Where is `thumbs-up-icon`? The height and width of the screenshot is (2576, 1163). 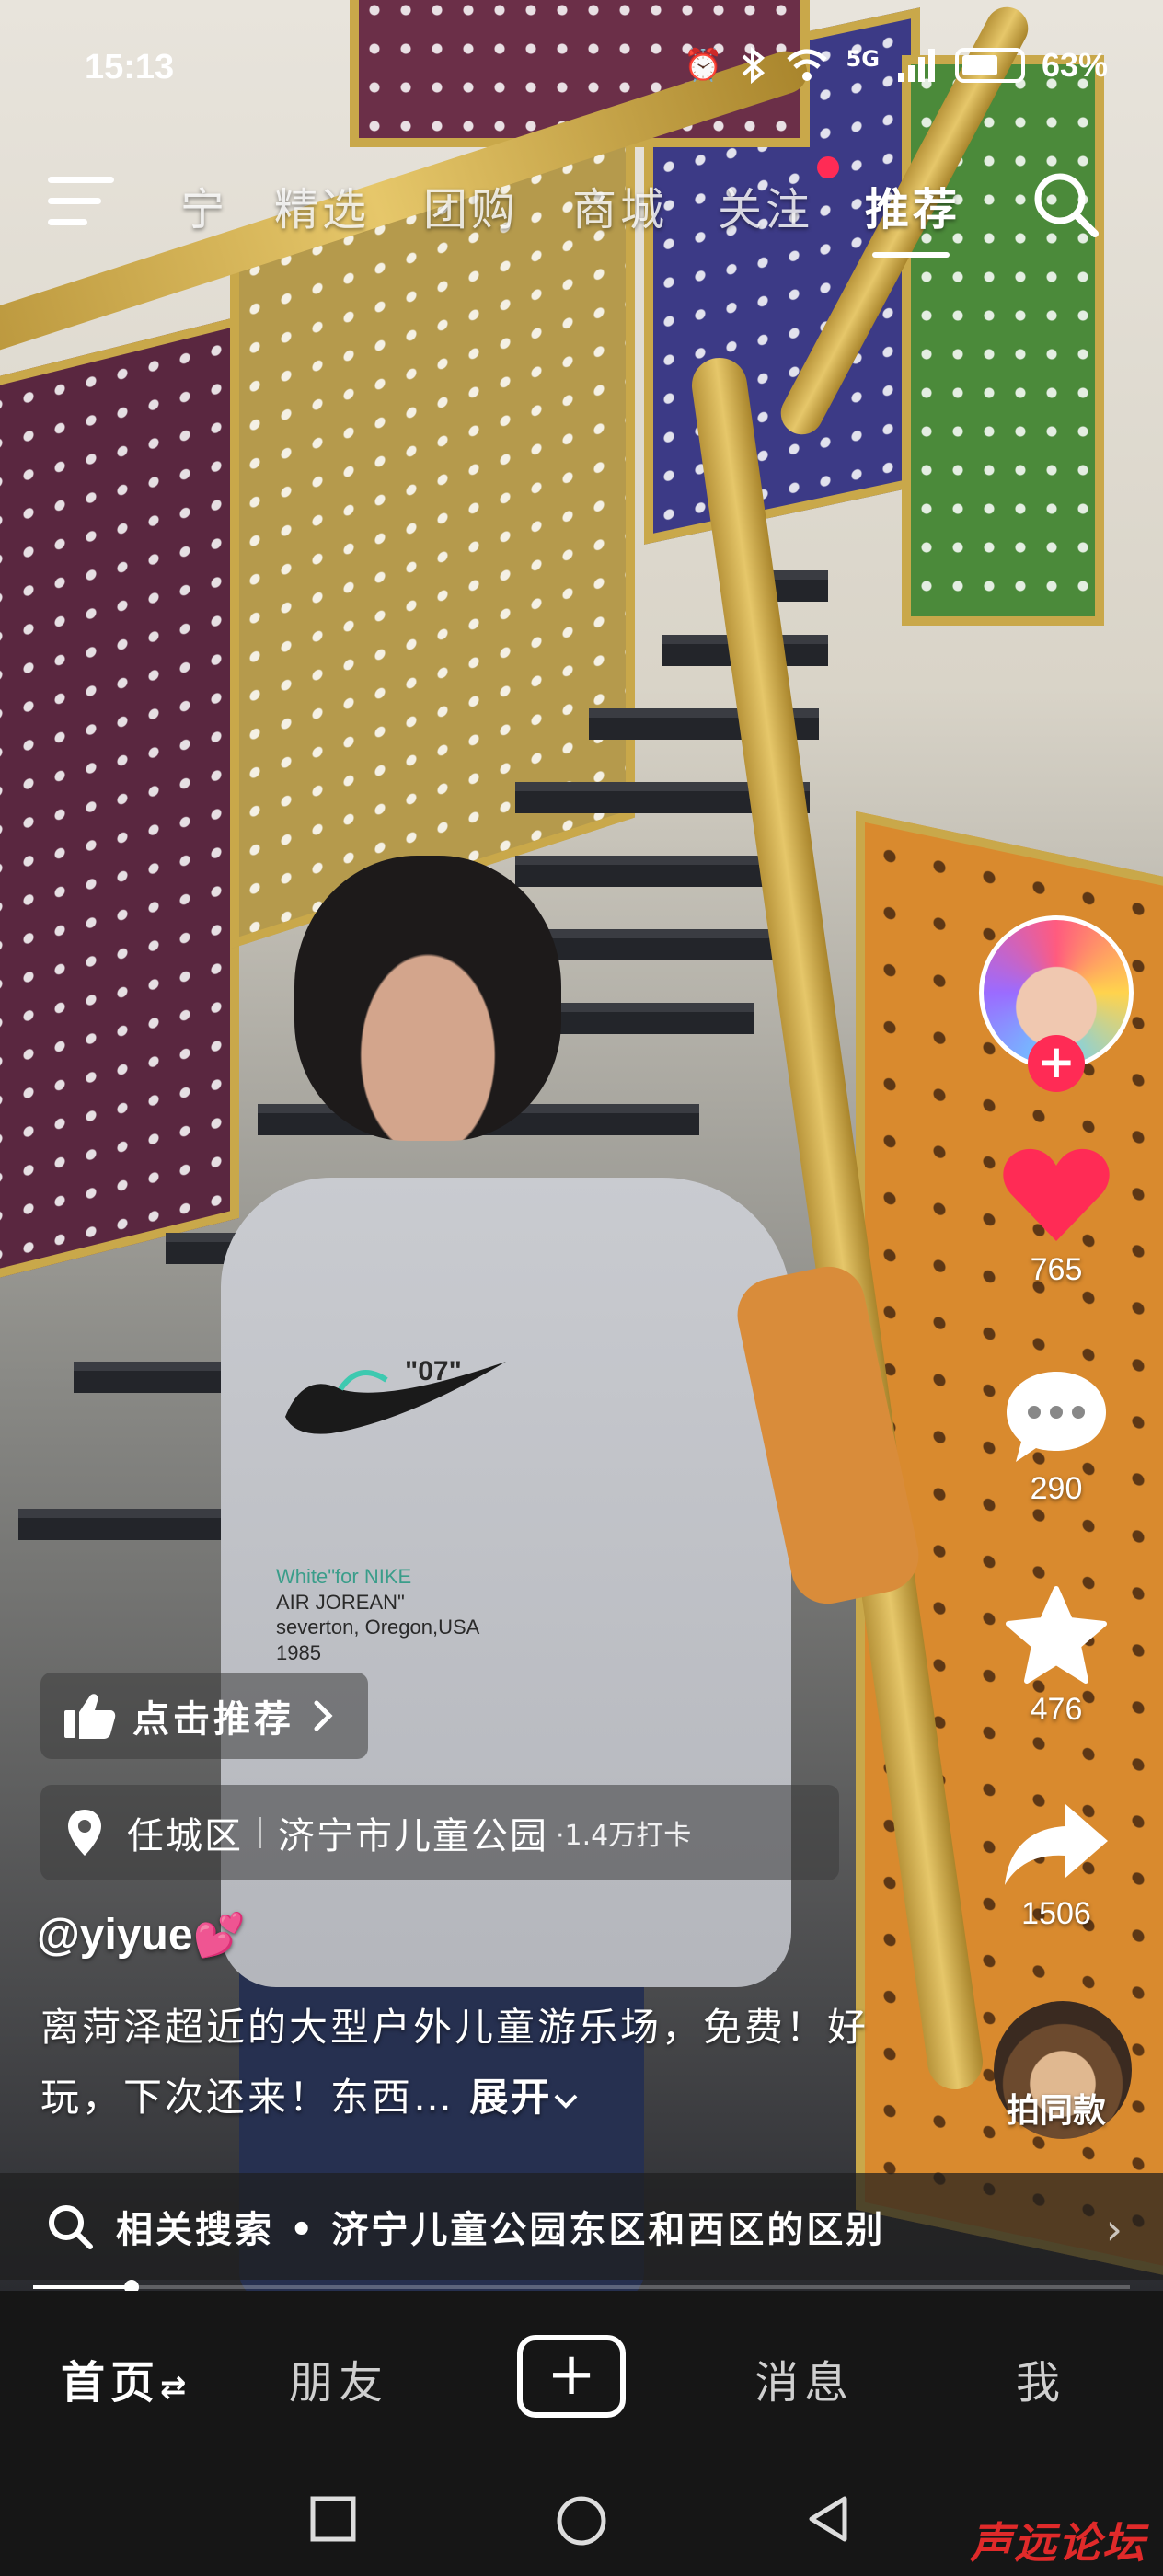
thumbs-up-icon is located at coordinates (90, 1716).